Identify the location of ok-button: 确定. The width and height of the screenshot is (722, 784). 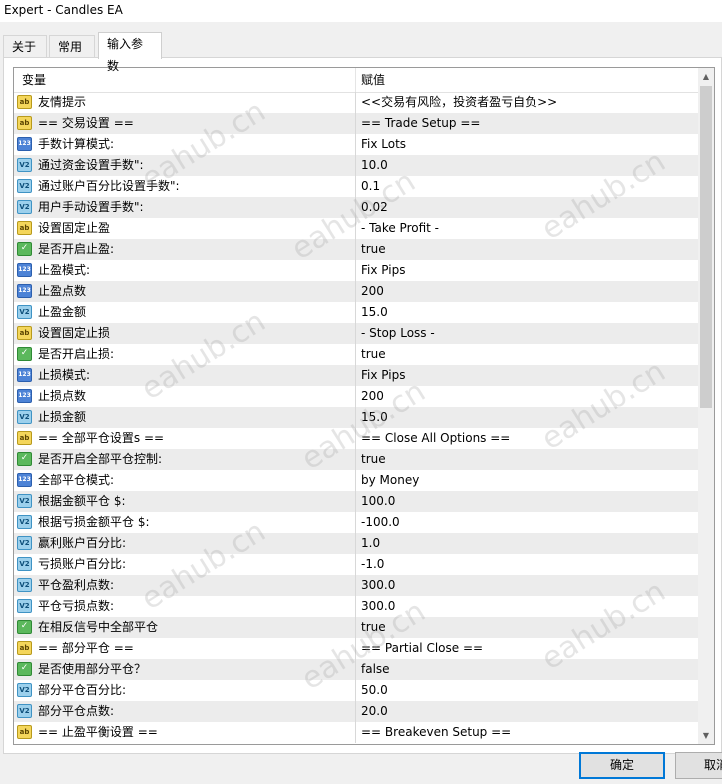
(622, 765).